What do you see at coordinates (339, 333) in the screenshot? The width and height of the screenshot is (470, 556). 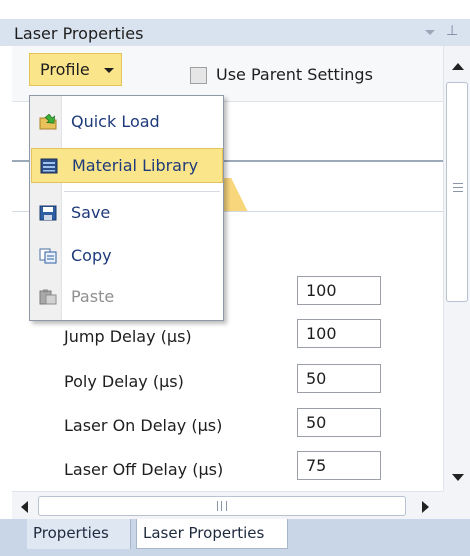 I see `jump-delay-input: 100` at bounding box center [339, 333].